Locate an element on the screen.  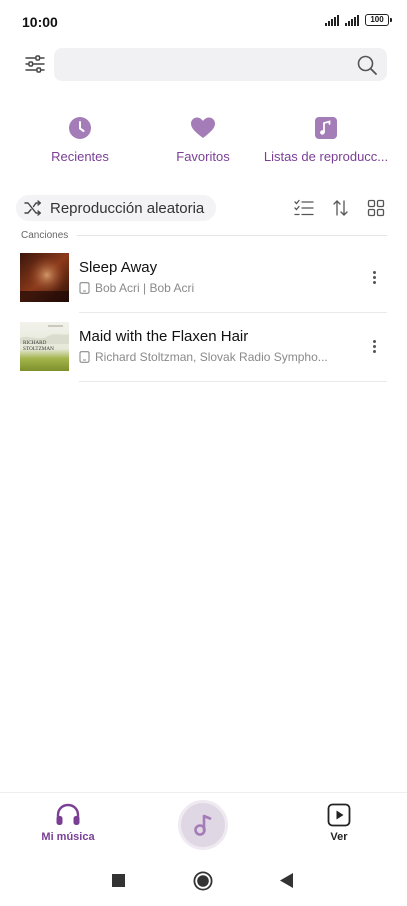
album-art is located at coordinates (44, 277).